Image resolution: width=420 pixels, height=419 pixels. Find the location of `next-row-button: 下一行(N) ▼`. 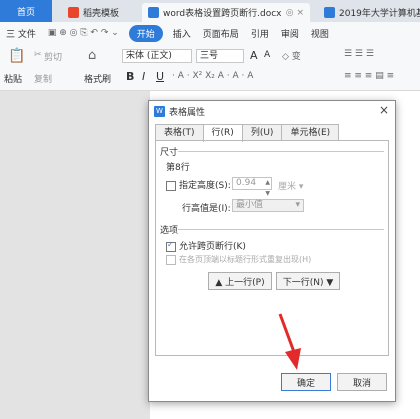

next-row-button: 下一行(N) ▼ is located at coordinates (308, 281).